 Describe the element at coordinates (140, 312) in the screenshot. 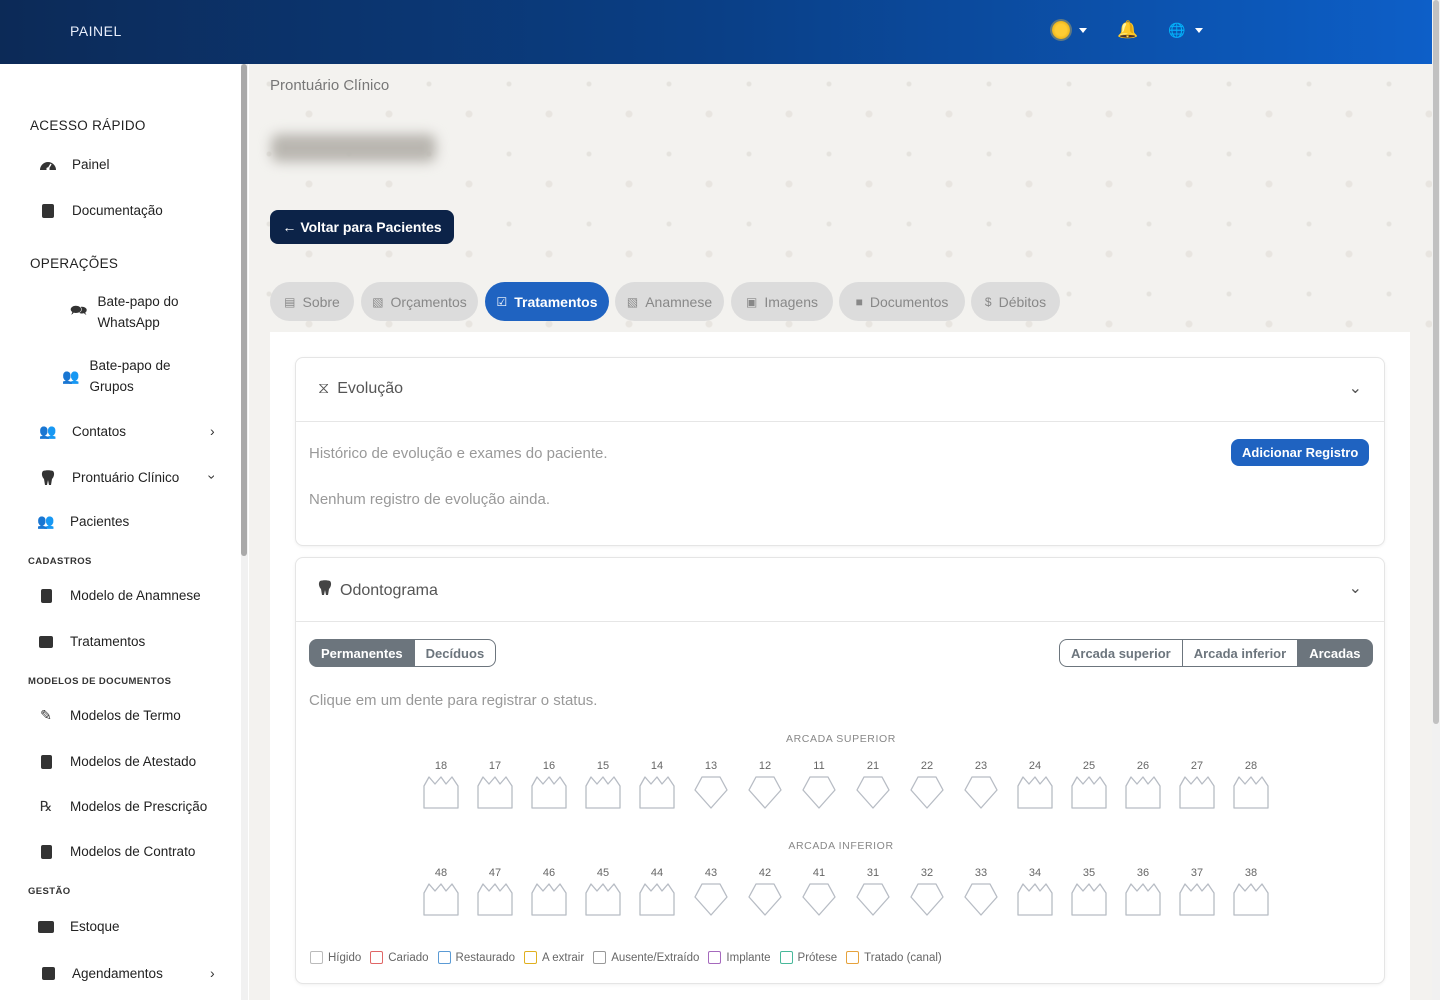

I see `sidebar-item-whatsapp: 🗪 Bate-papo do WhatsApp` at that location.